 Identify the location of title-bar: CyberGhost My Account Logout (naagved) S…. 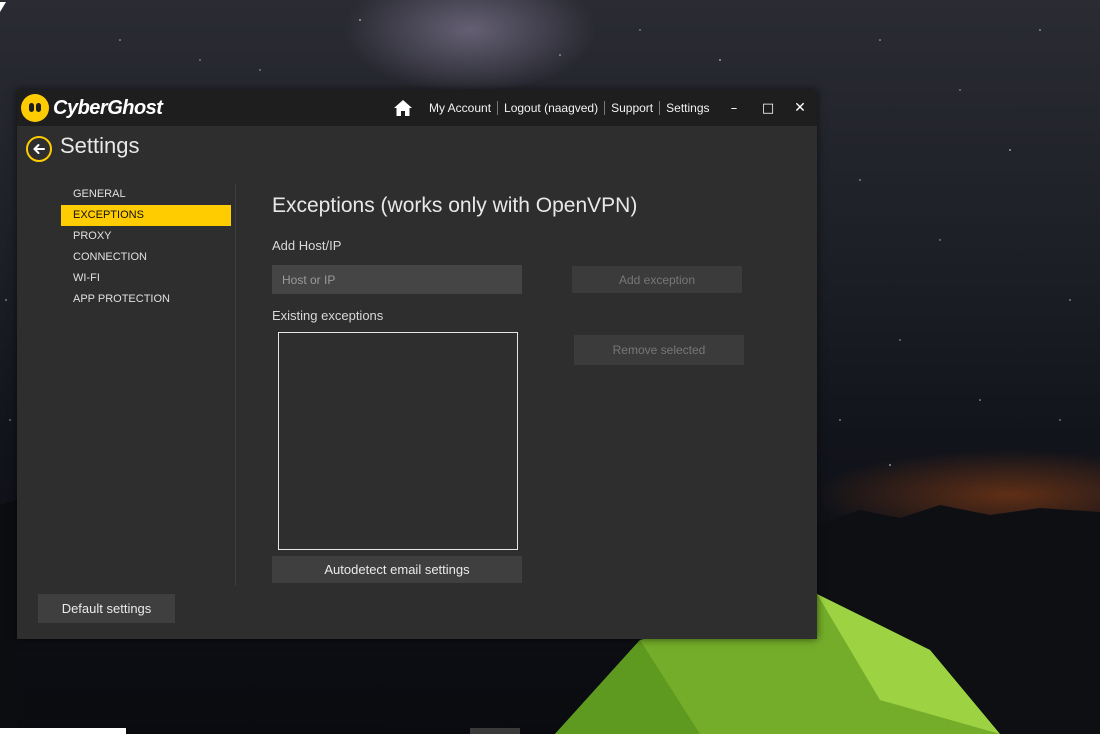
(417, 108).